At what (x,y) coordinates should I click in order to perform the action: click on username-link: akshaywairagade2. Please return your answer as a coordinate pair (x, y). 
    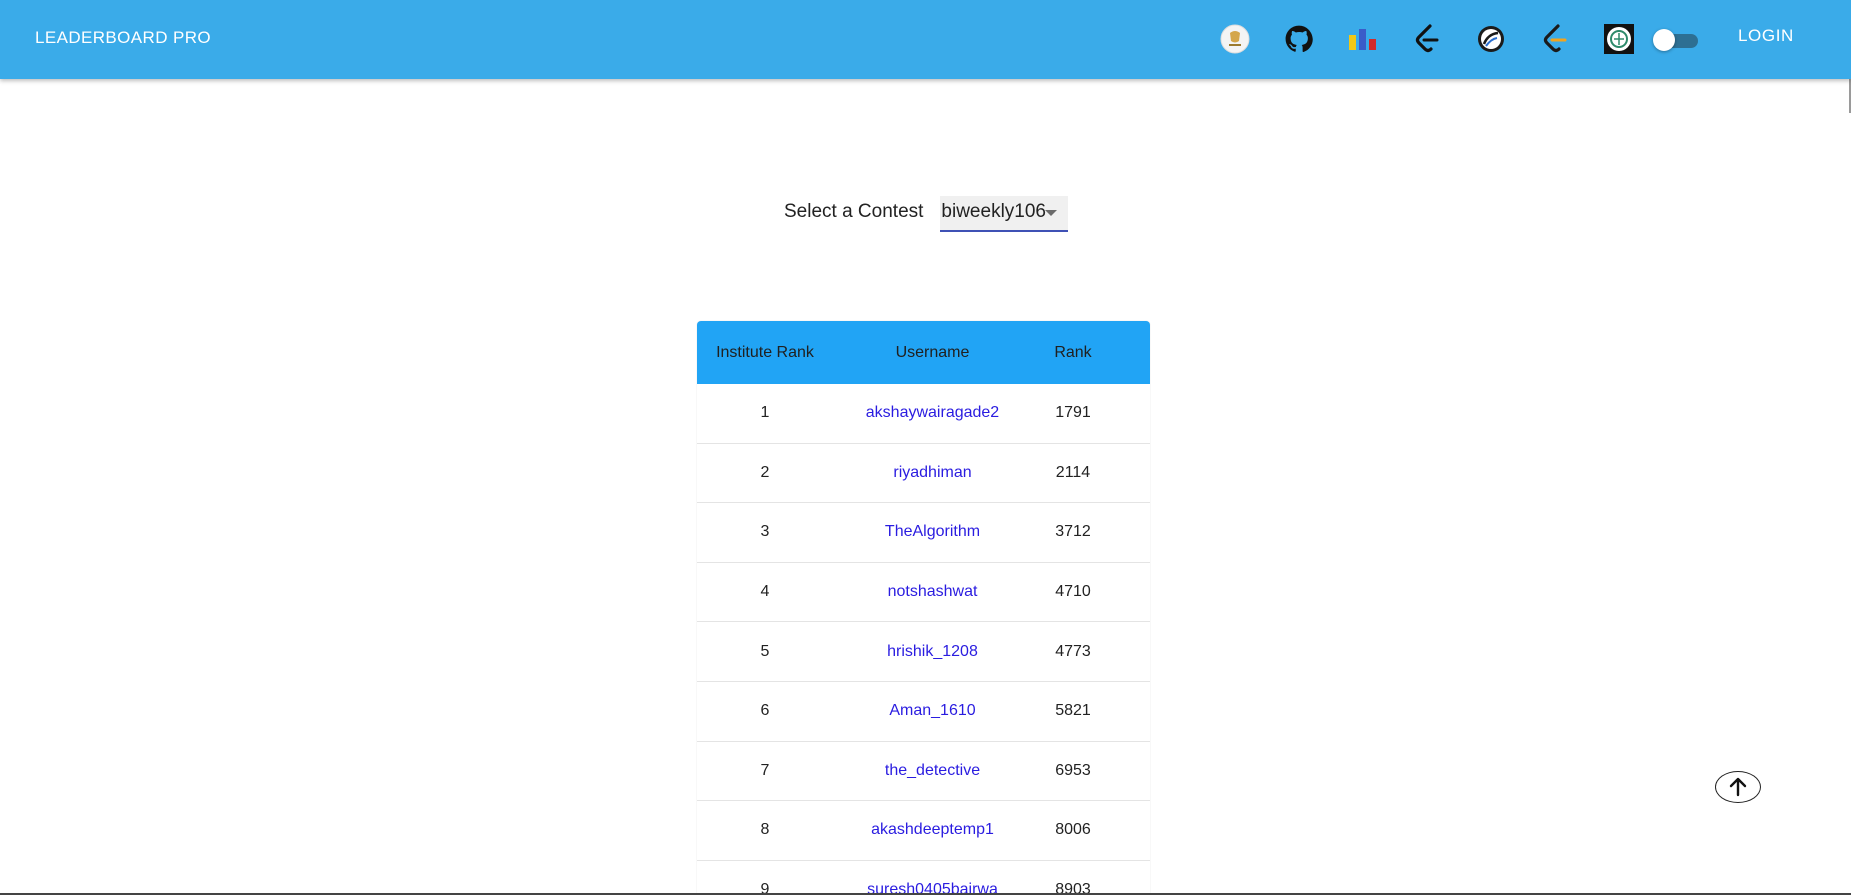
    Looking at the image, I should click on (932, 413).